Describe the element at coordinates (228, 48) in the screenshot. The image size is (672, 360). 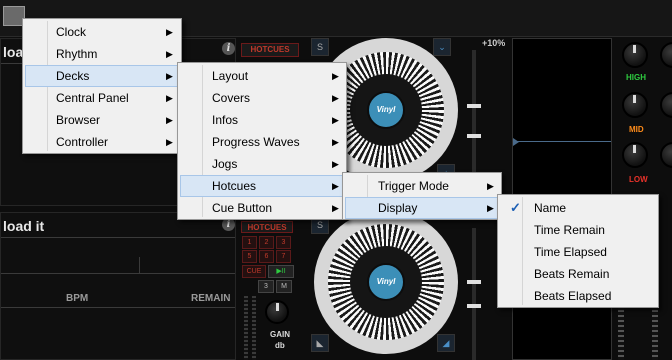
I see `deck-a-info-icon: i` at that location.